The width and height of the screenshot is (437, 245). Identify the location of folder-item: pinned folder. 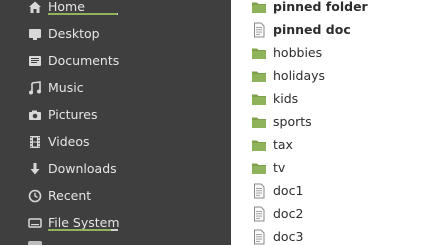
(334, 9).